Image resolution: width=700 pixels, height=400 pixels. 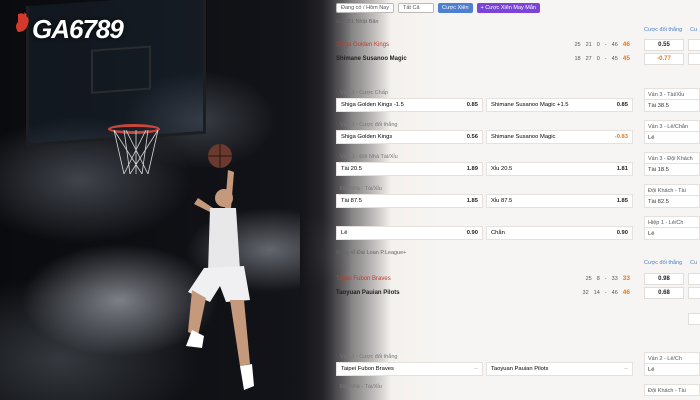 I want to click on score-cell: 8, so click(x=598, y=279).